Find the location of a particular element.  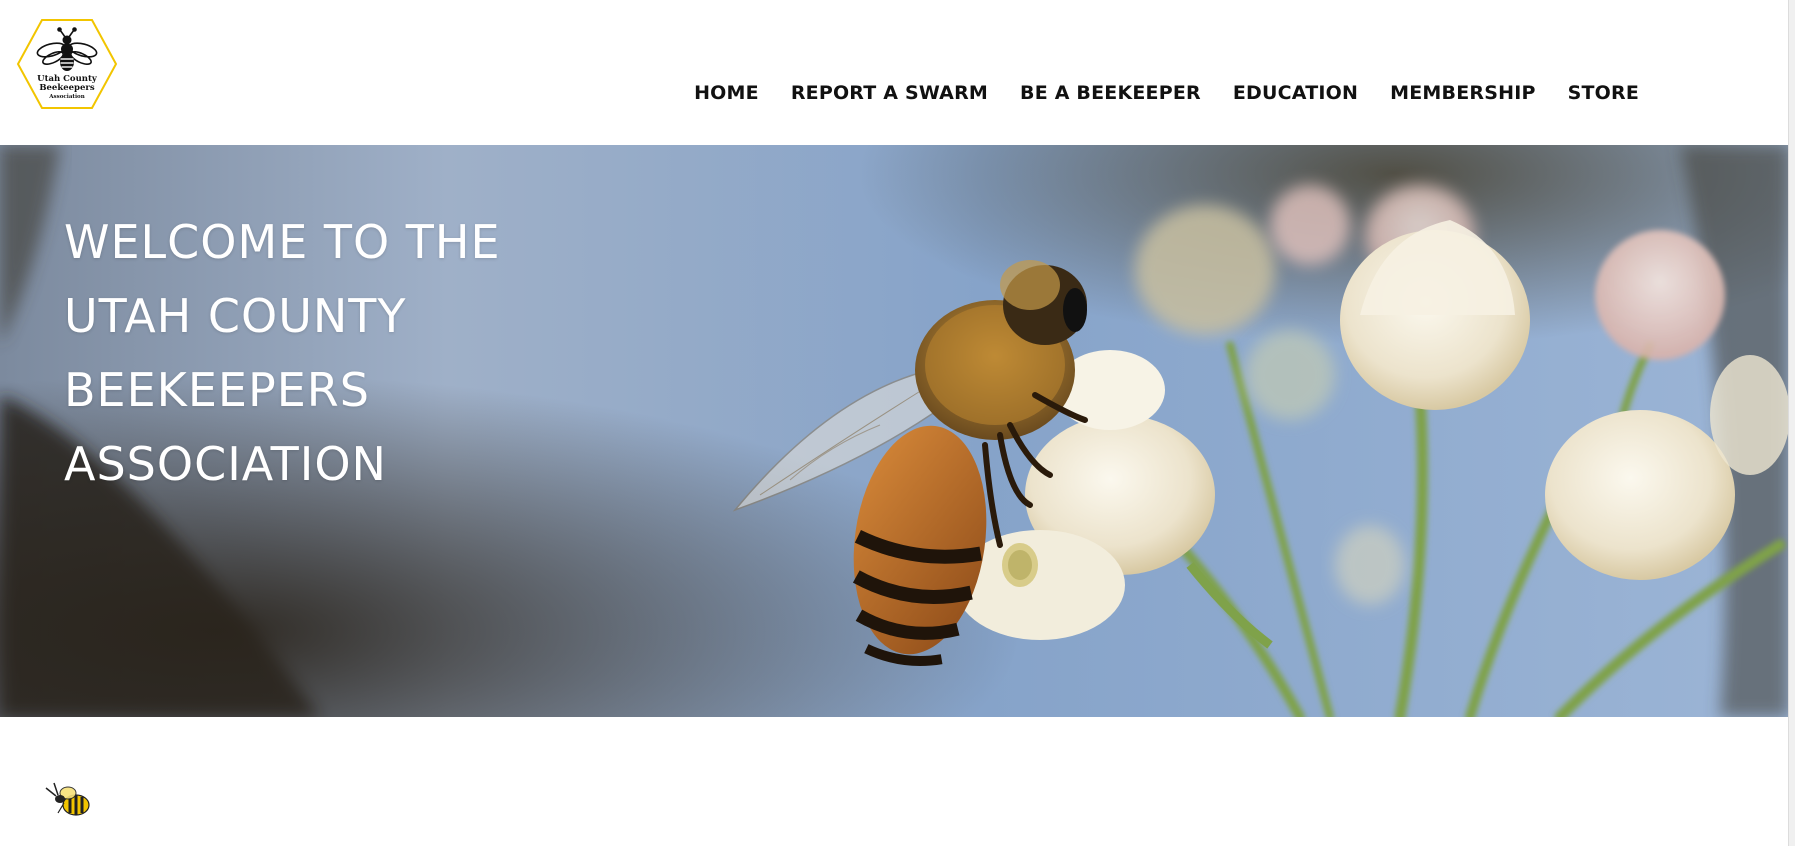

hero-title-line-1: WELCOME TO THE is located at coordinates (282, 242).